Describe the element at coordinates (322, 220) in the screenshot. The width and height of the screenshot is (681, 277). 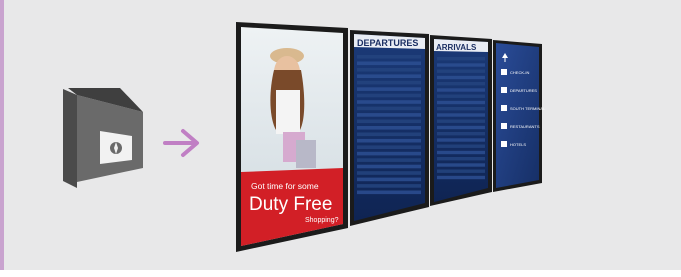
I see `ad-sub-text: Shopping?` at that location.